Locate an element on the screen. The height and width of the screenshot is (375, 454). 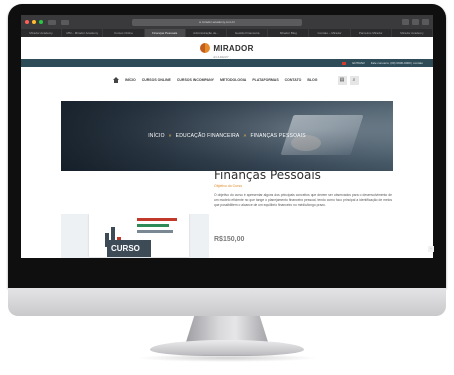
browser-toolbar: ● mirador-academy.com.br is located at coordinates (227, 22).